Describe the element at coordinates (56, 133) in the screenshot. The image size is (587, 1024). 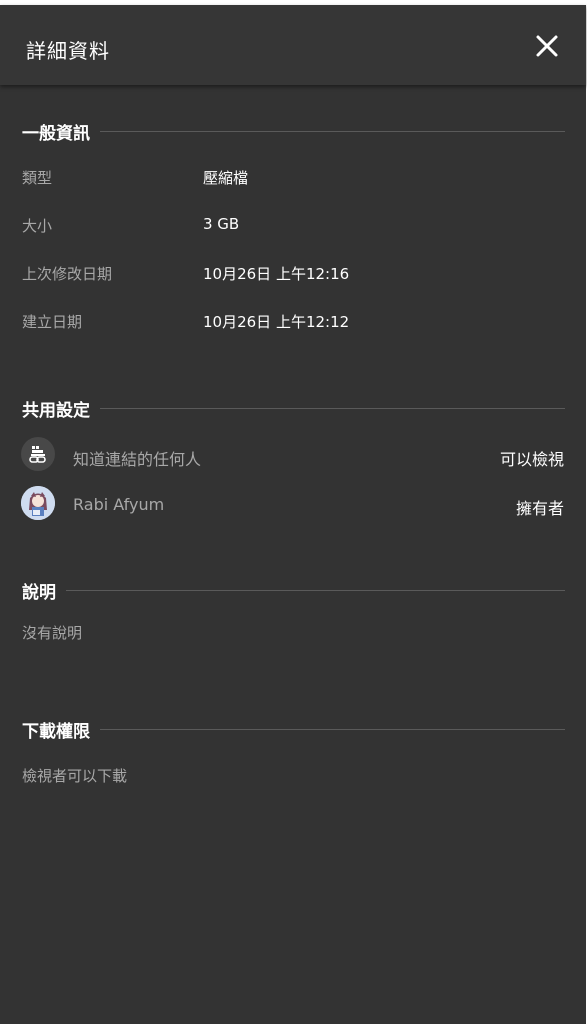
I see `general-section-title: 一般資訊` at that location.